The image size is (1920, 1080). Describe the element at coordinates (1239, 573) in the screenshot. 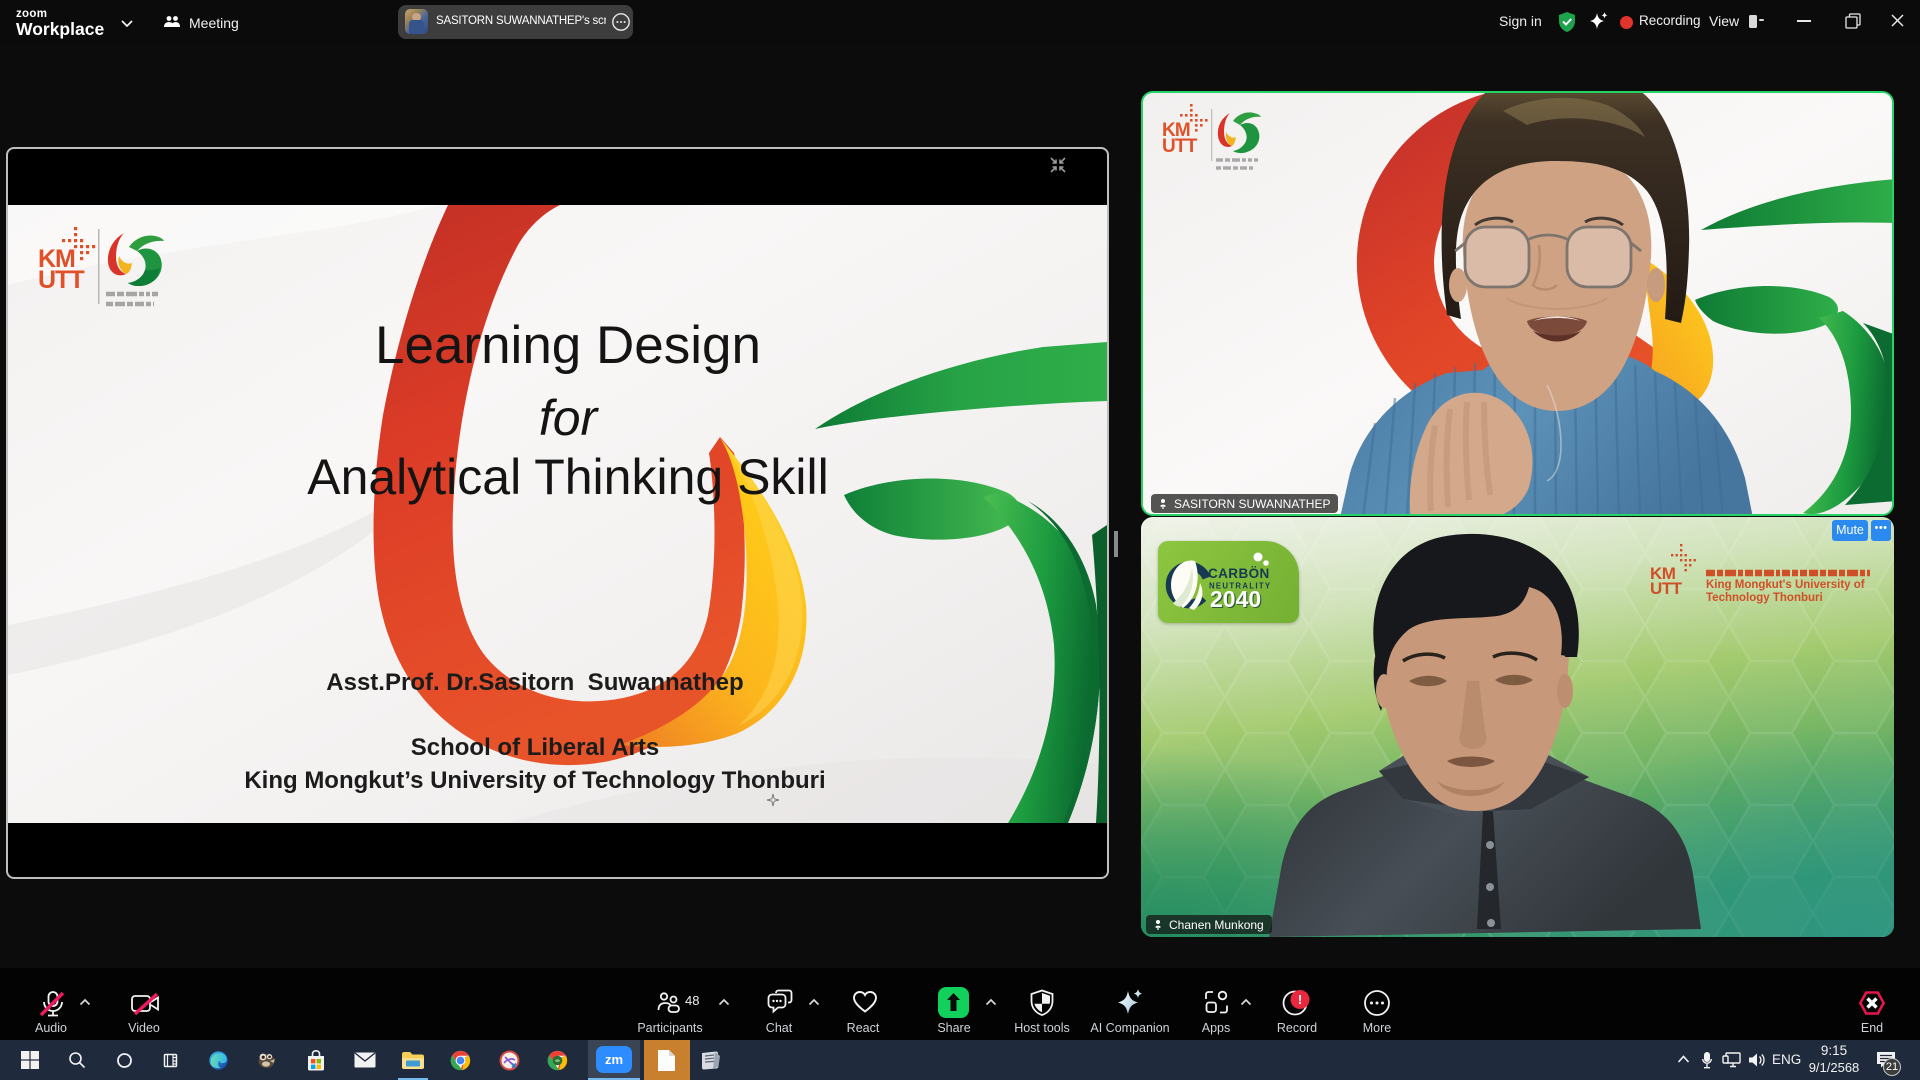

I see `svg-text: CARBÖN` at that location.